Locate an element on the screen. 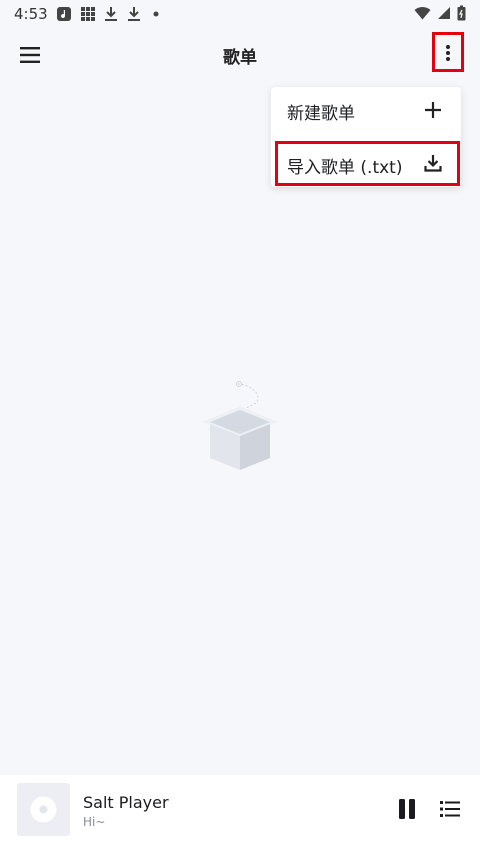  app-notification-icon is located at coordinates (64, 14).